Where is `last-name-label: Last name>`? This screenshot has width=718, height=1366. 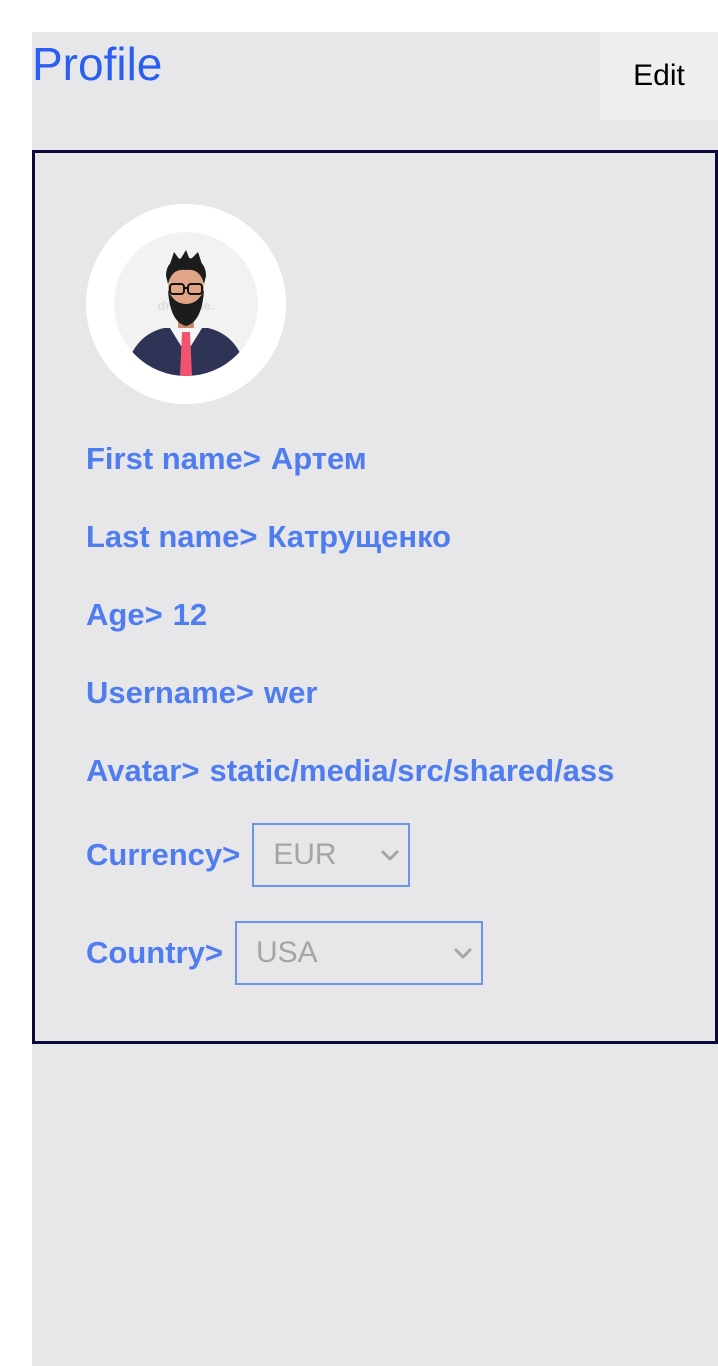 last-name-label: Last name> is located at coordinates (172, 536).